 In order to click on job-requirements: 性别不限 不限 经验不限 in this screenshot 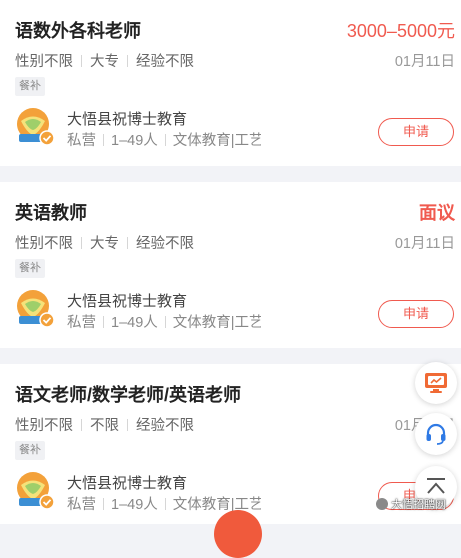, I will do `click(104, 424)`.